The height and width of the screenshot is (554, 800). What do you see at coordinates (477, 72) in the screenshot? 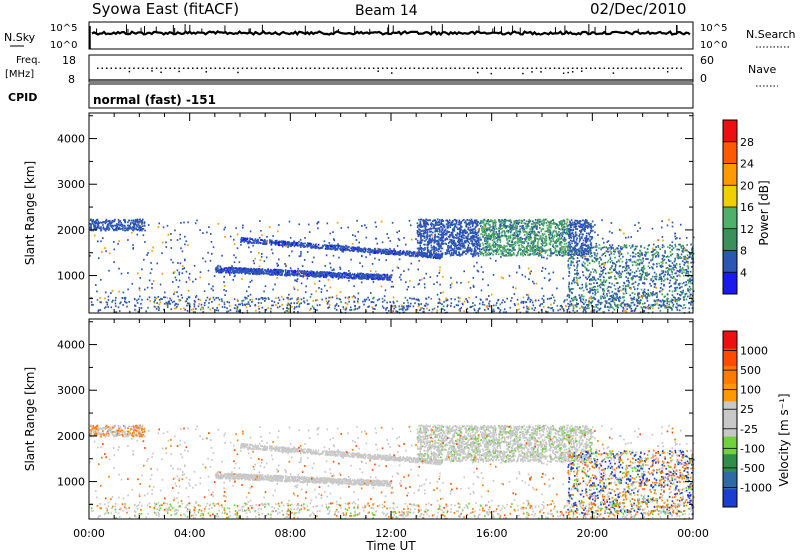
I see `nave-dot` at bounding box center [477, 72].